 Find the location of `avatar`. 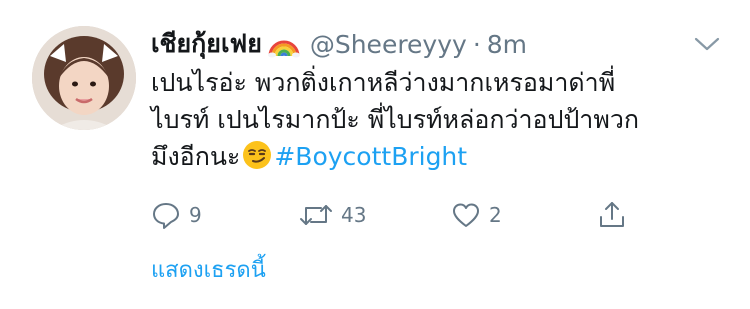

avatar is located at coordinates (84, 78).